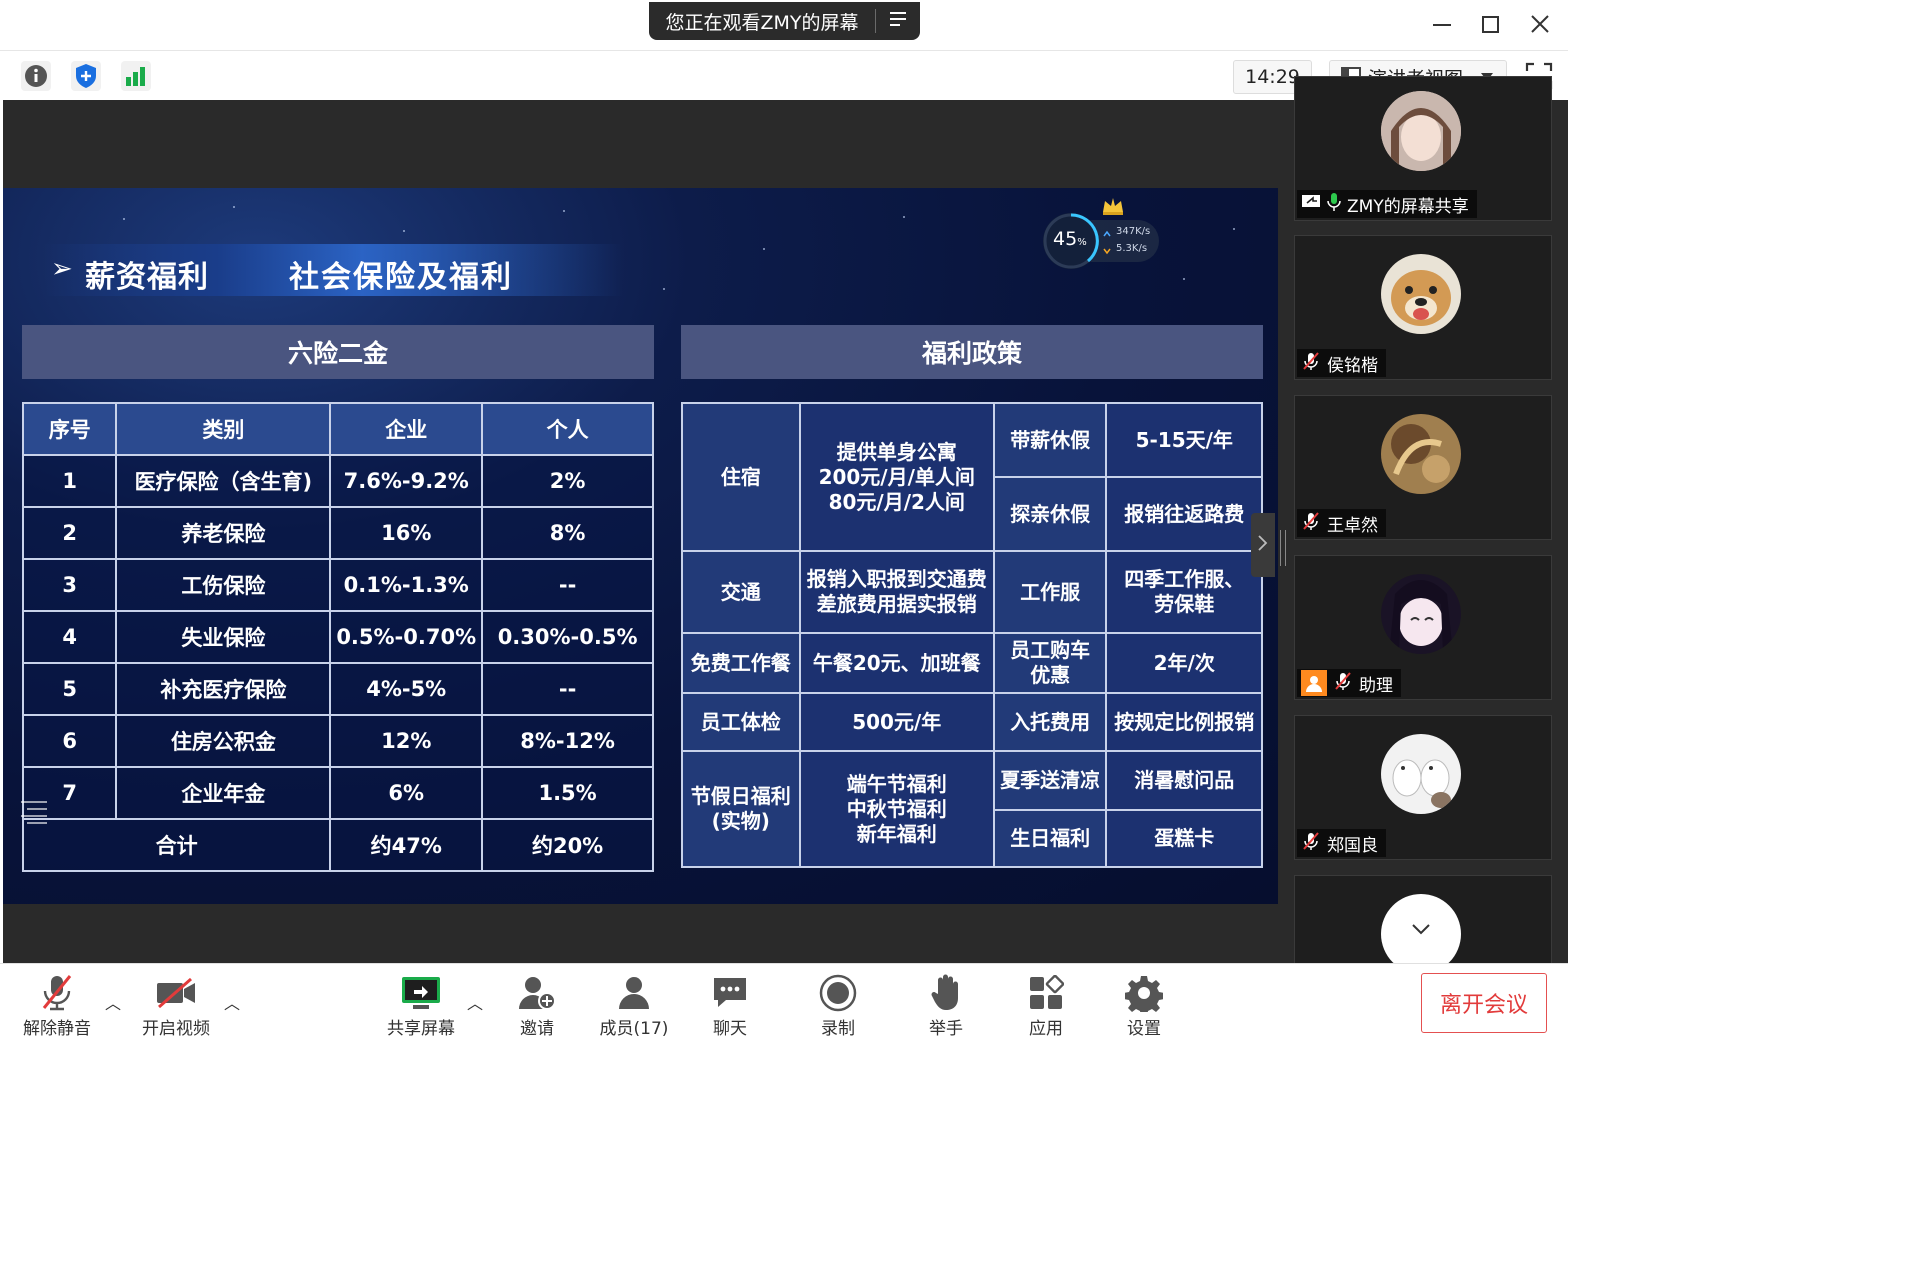  I want to click on table-cell: 0.1%-1.3%, so click(406, 585).